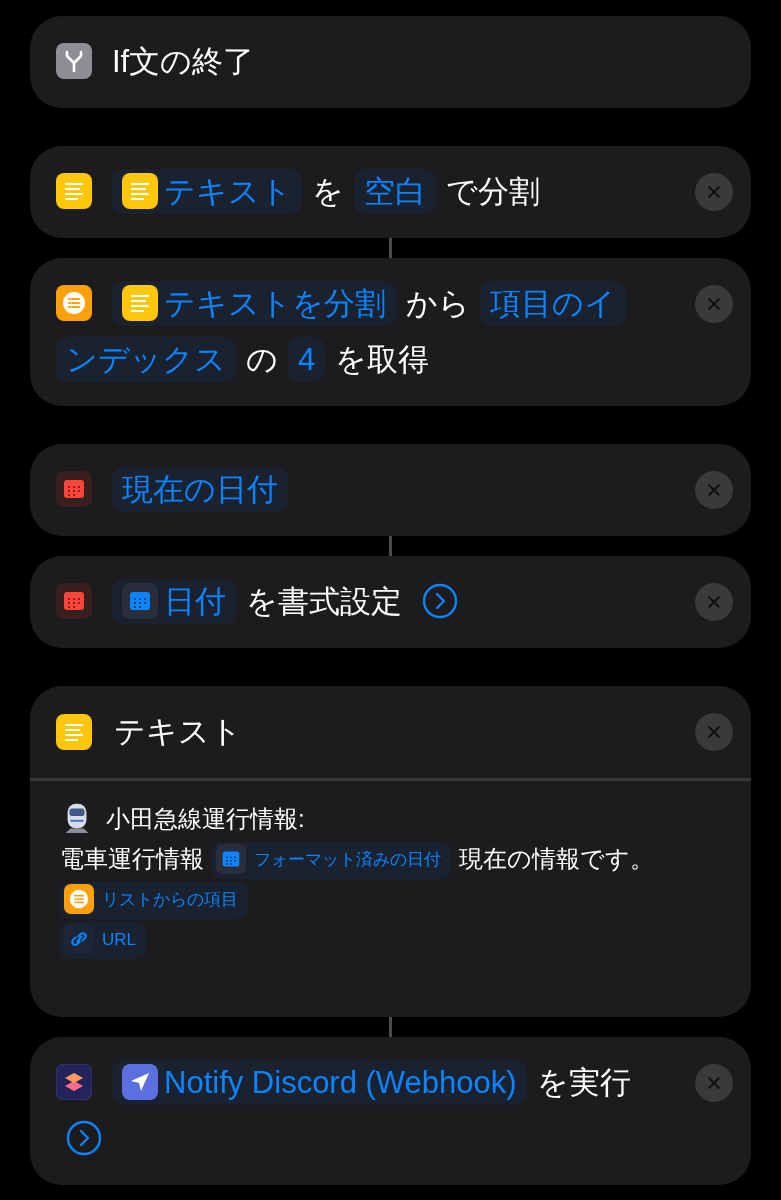 This screenshot has width=781, height=1200. Describe the element at coordinates (74, 60) in the screenshot. I see `branch-icon` at that location.